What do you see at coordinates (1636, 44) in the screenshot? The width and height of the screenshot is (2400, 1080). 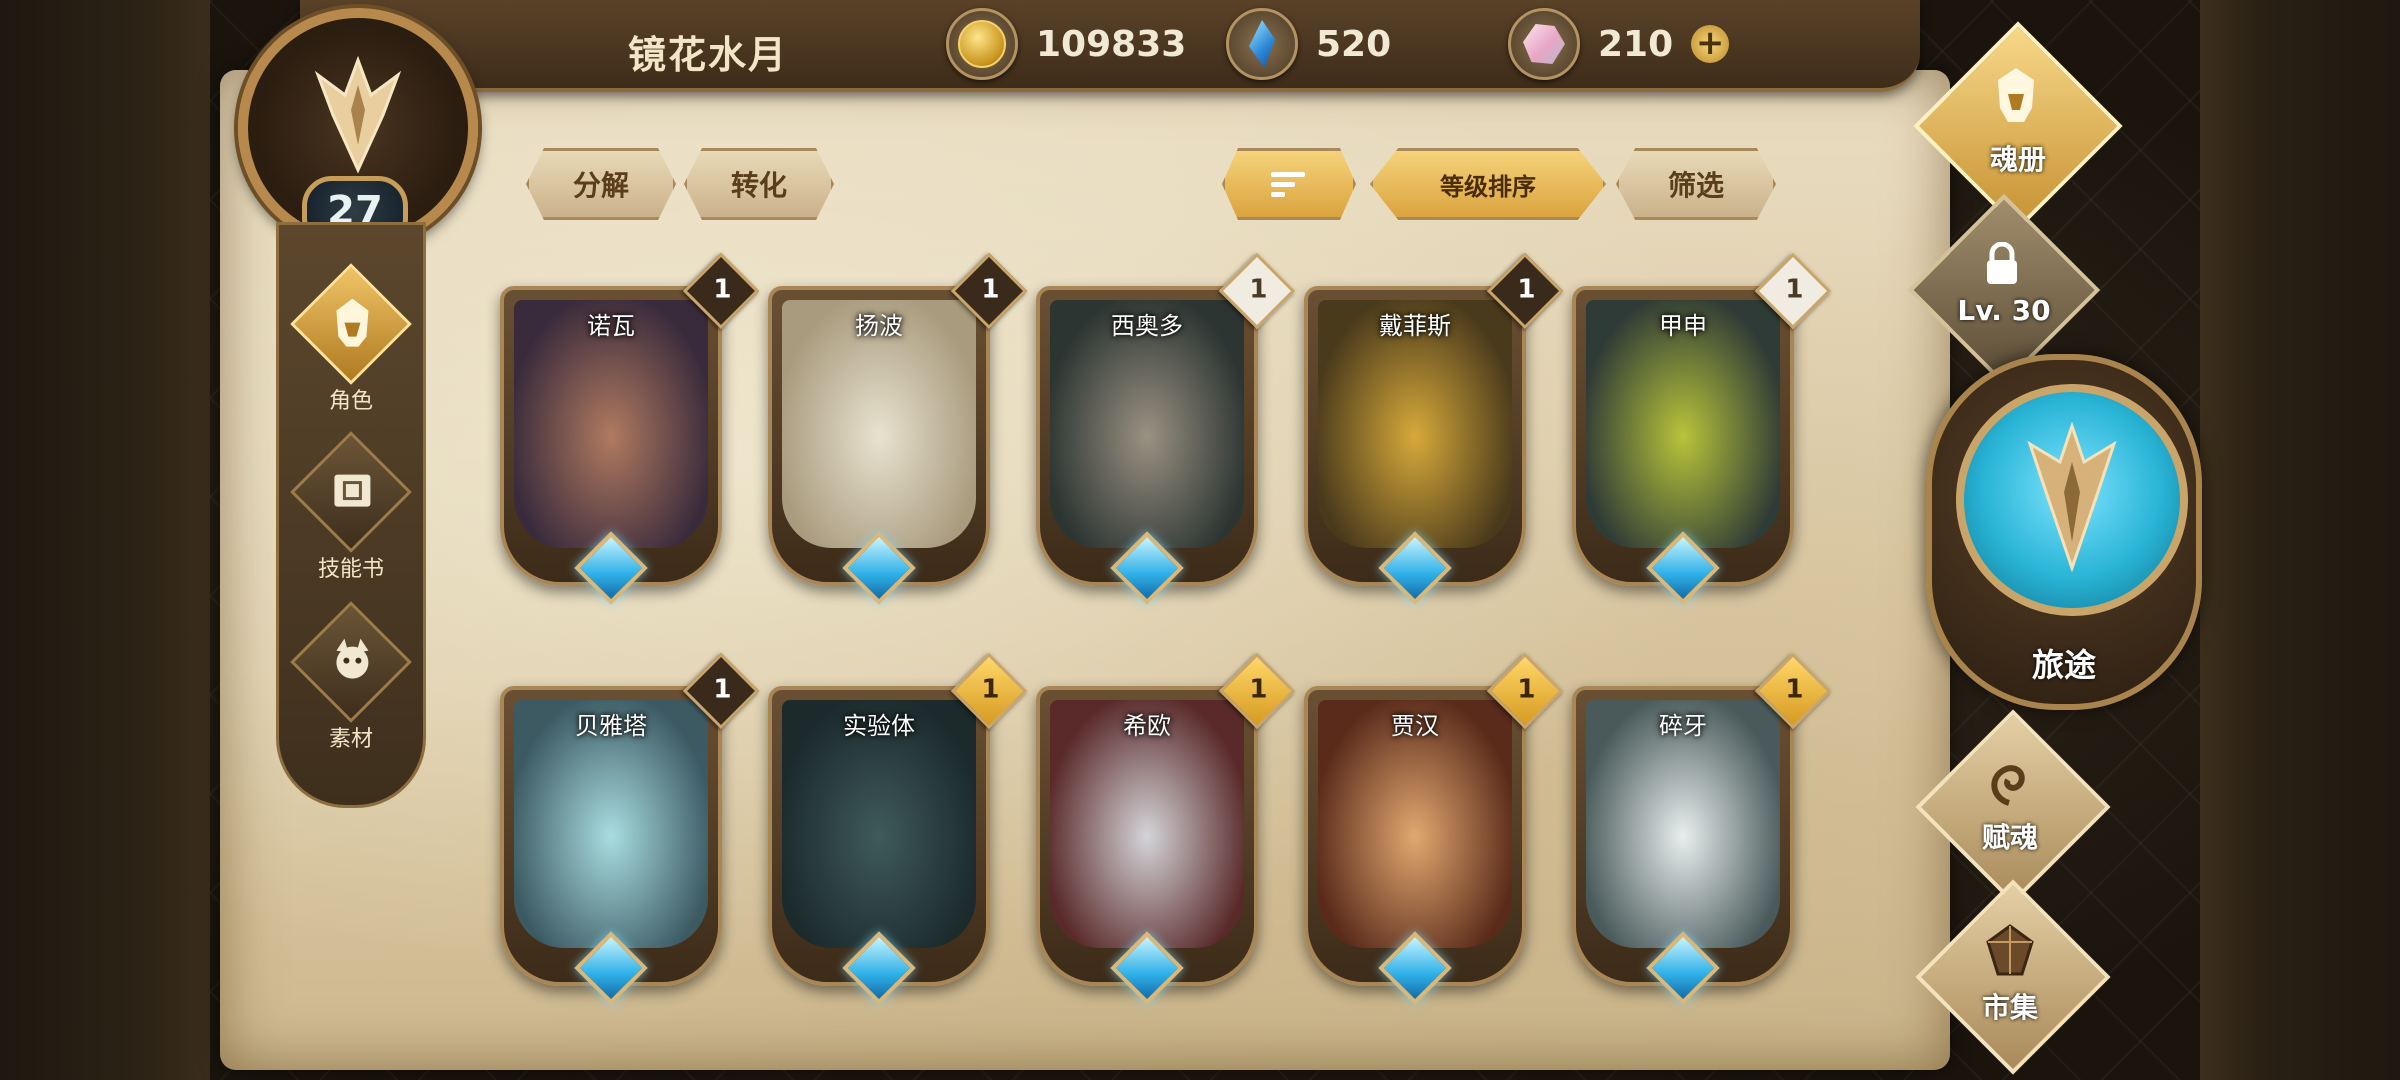 I see `gem-value: 210` at bounding box center [1636, 44].